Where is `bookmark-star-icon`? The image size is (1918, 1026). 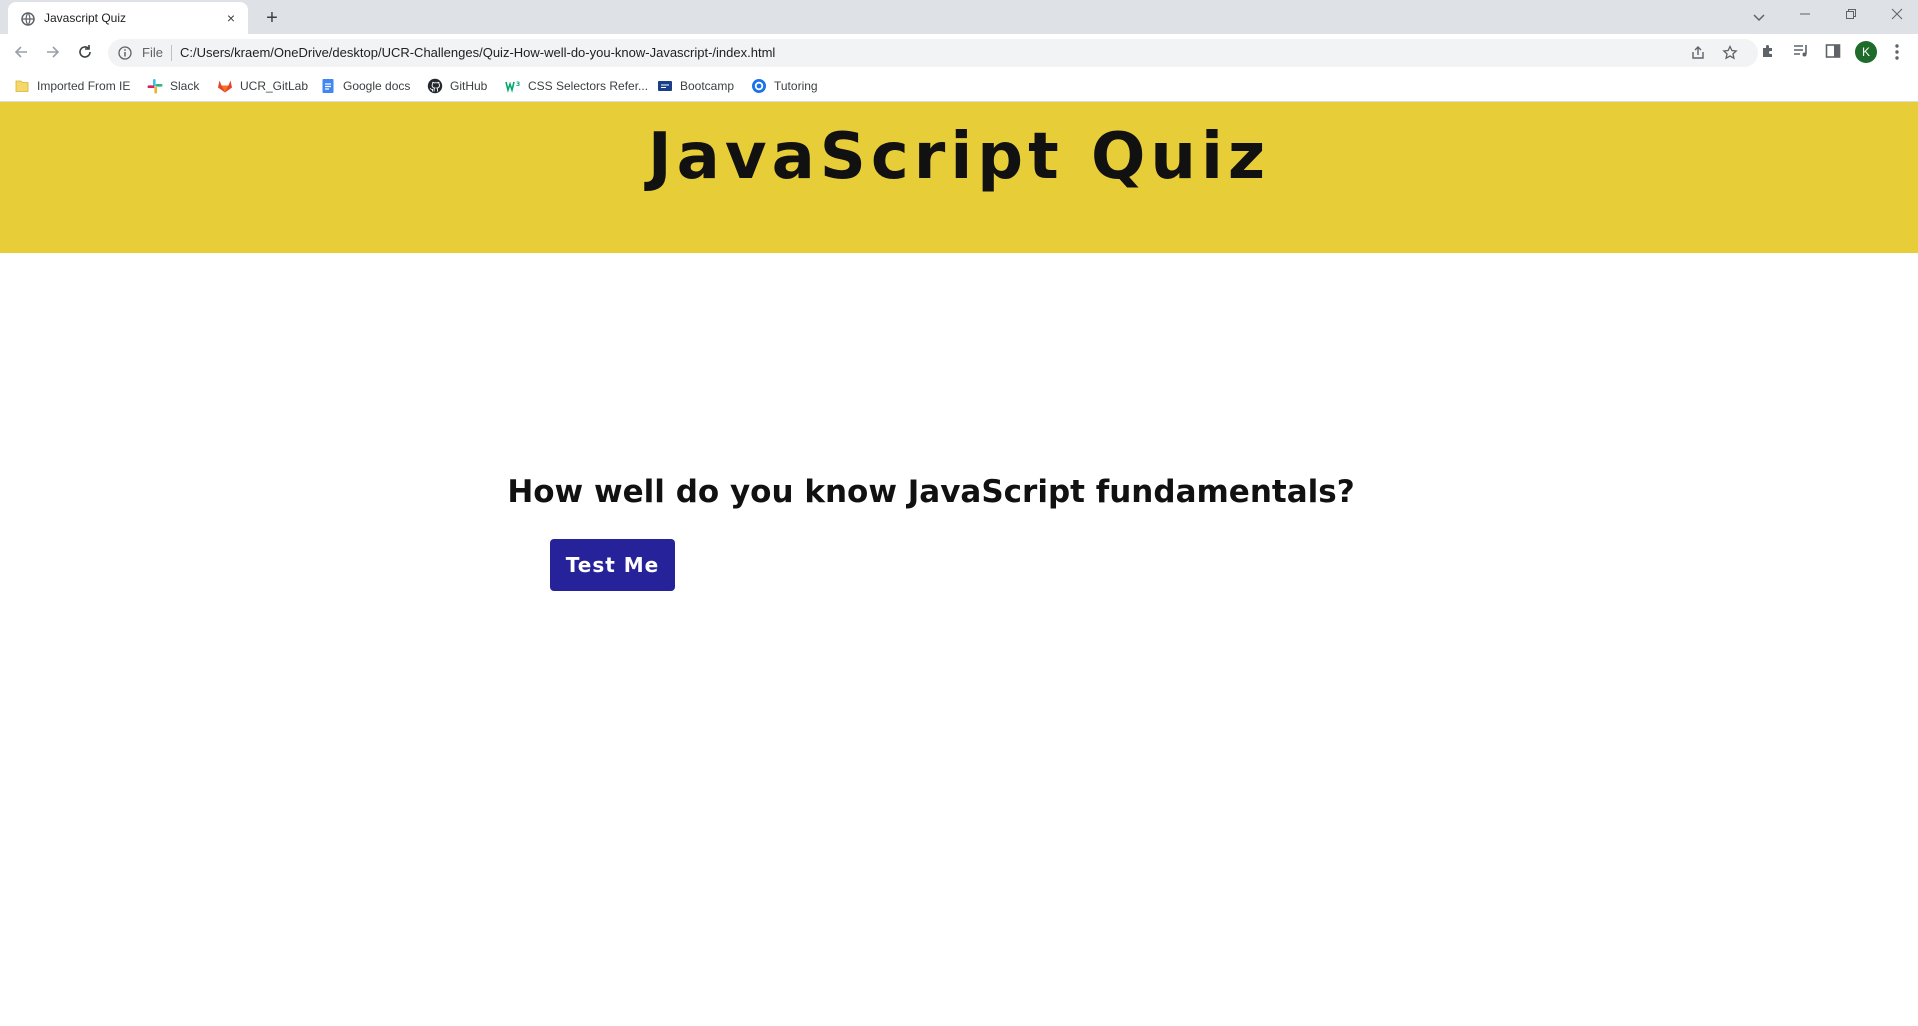
bookmark-star-icon is located at coordinates (1730, 53).